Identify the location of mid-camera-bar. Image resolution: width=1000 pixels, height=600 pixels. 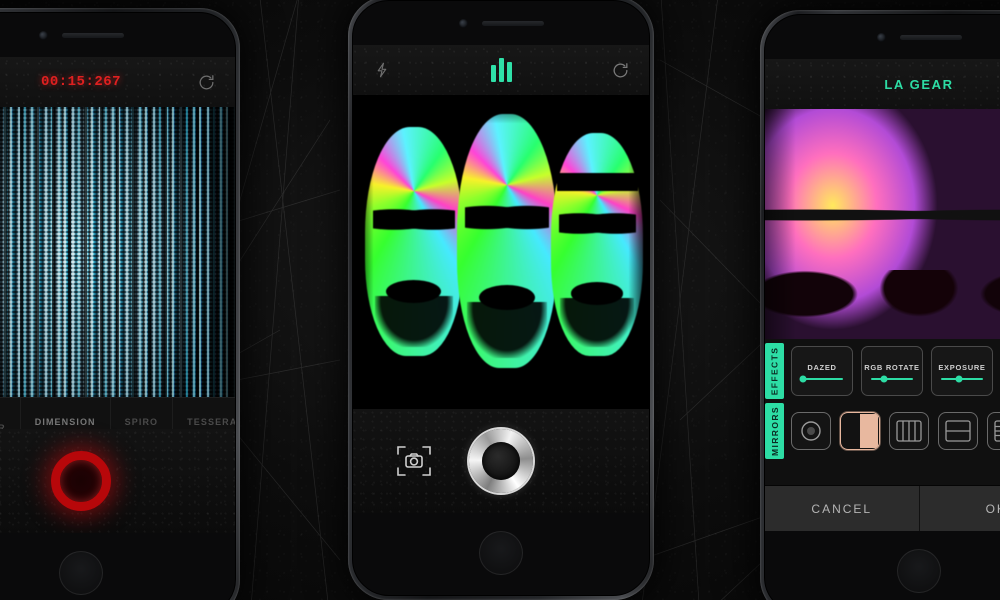
(501, 461).